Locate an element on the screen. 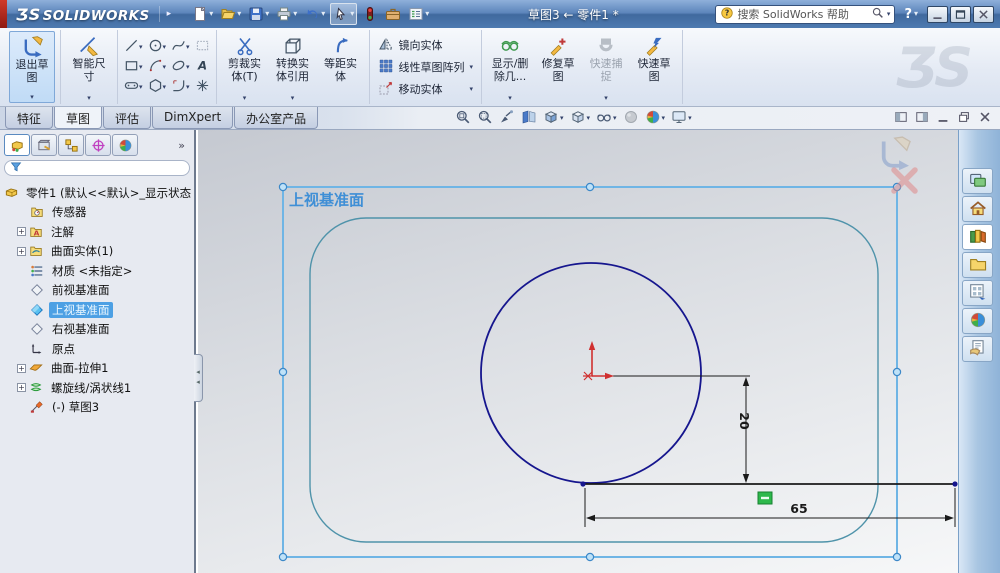  custom-properties-tab is located at coordinates (977, 349).